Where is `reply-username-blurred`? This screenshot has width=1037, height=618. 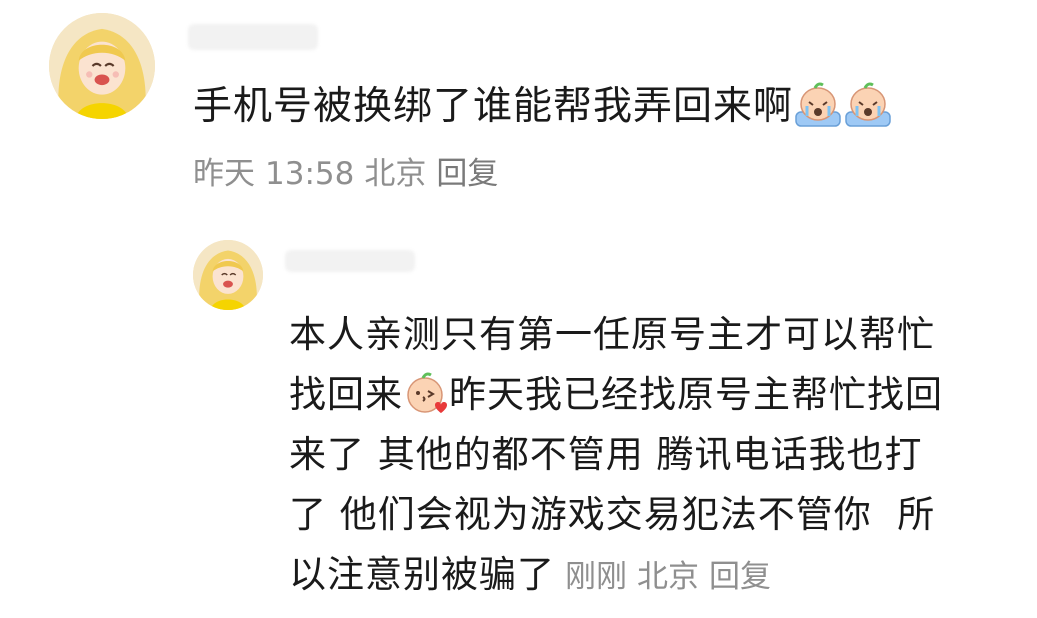
reply-username-blurred is located at coordinates (350, 261).